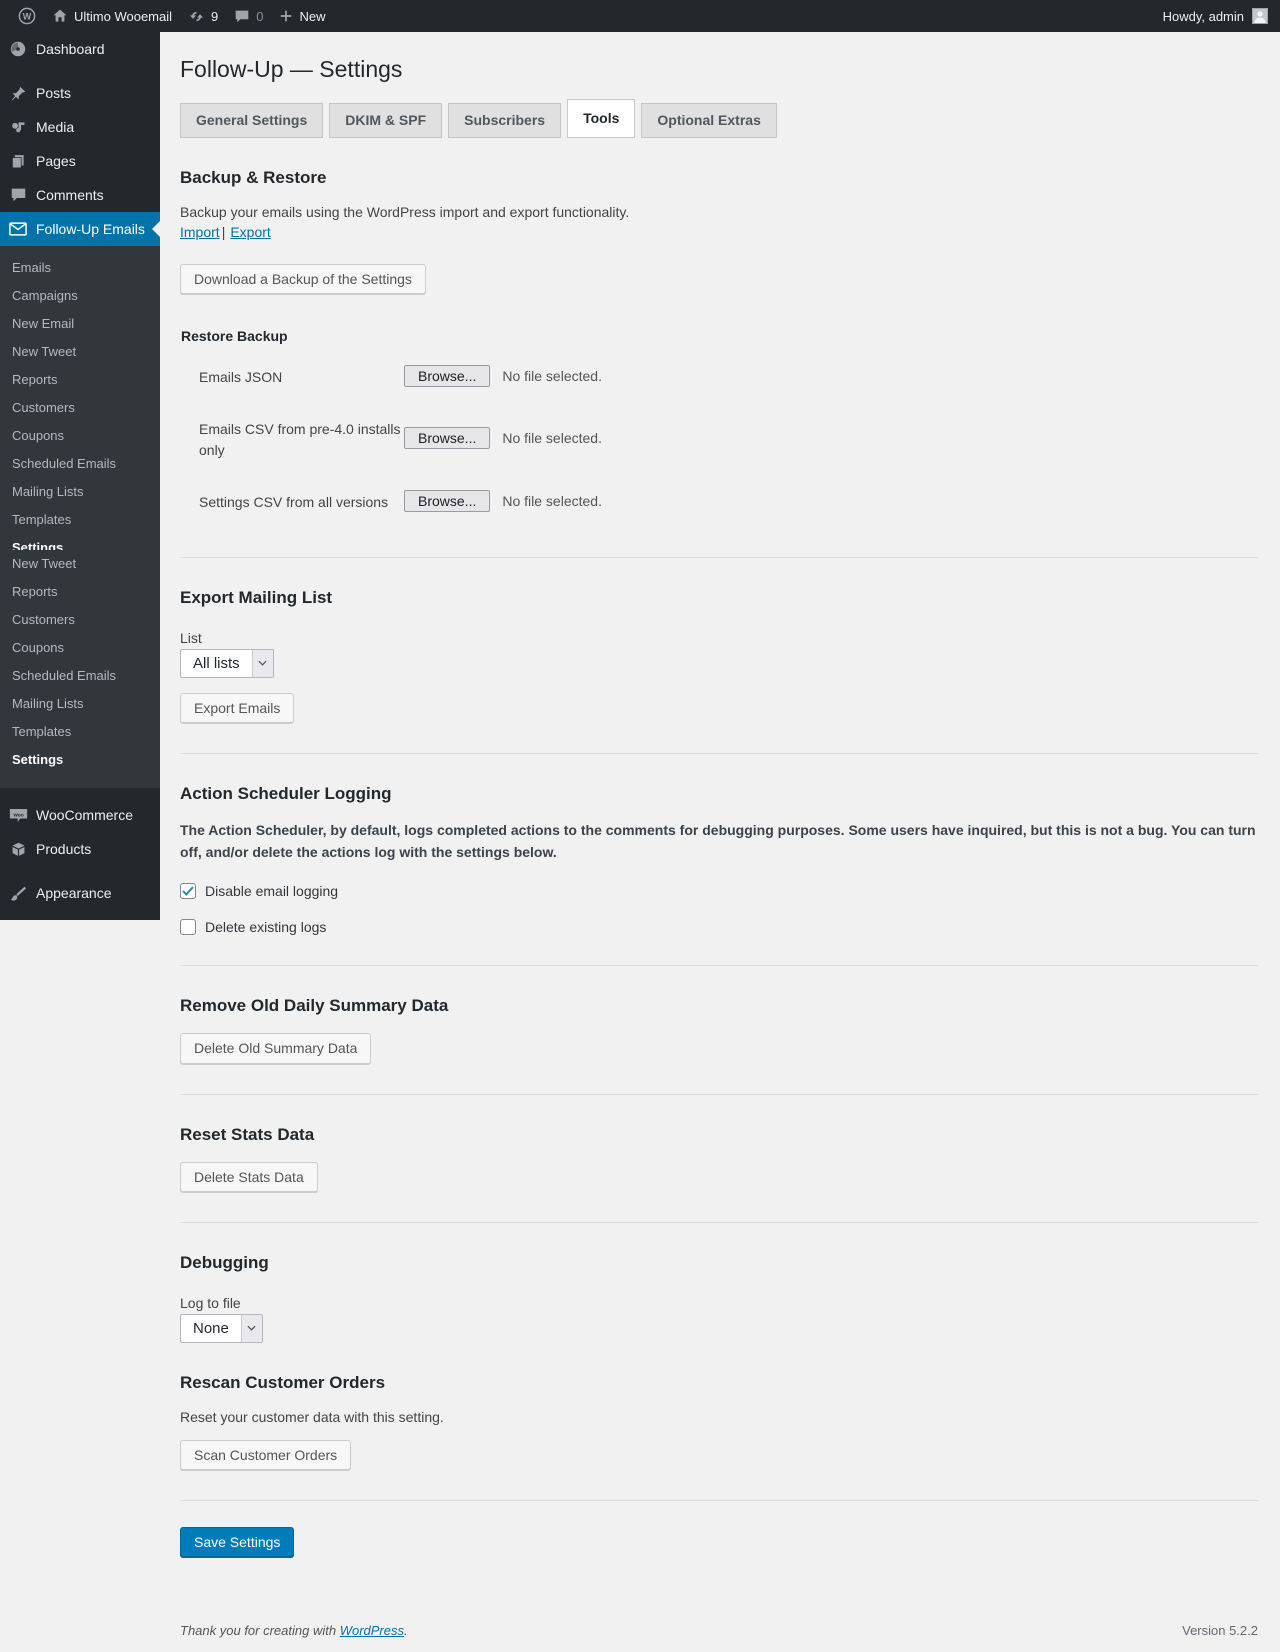  I want to click on paintbrush-icon, so click(18, 893).